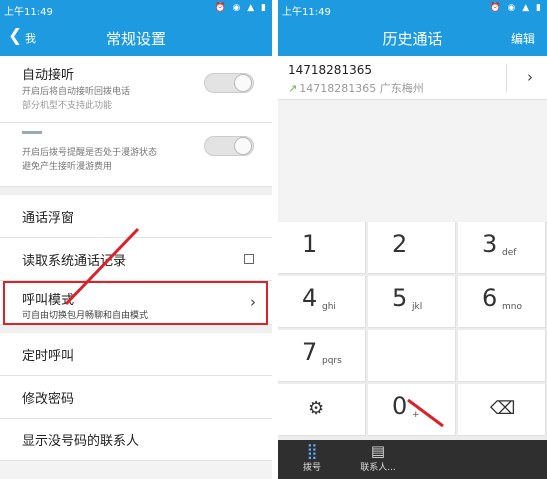  Describe the element at coordinates (311, 468) in the screenshot. I see `tab-label: 拨号` at that location.